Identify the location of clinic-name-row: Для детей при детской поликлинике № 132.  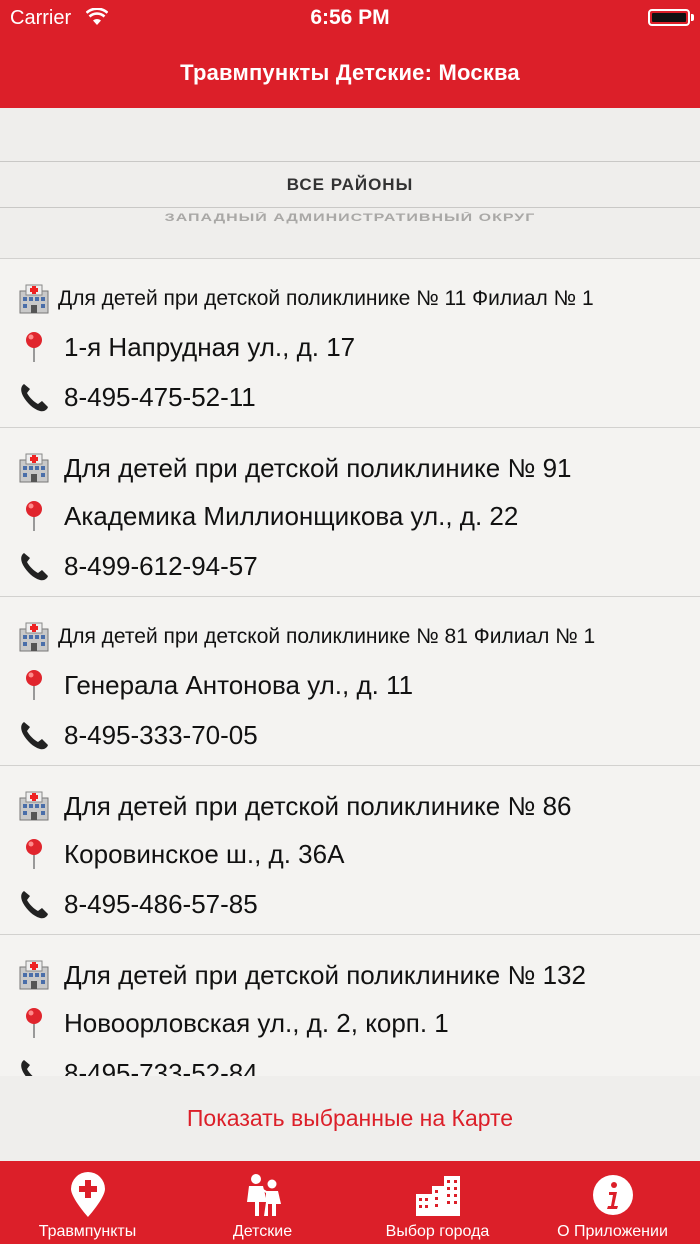
(302, 975).